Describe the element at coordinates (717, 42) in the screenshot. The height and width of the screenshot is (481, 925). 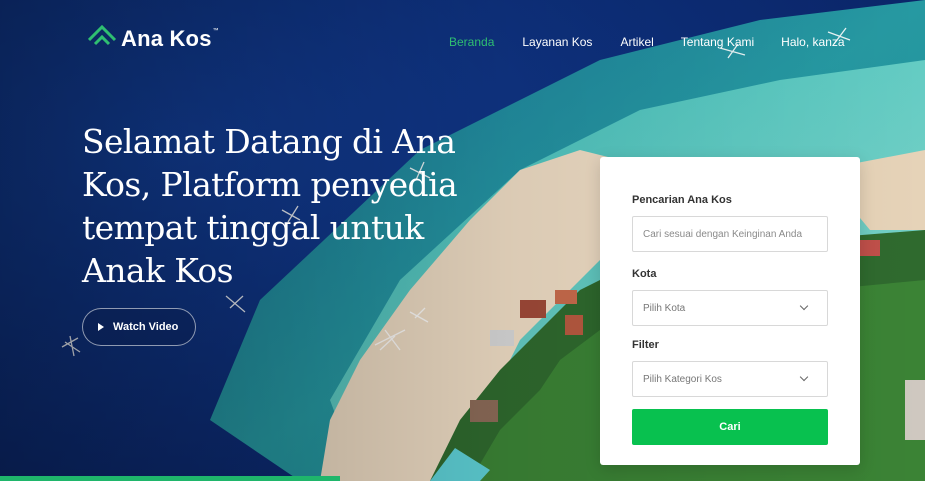
I see `nav-tentang-kami: Tentang Kami` at that location.